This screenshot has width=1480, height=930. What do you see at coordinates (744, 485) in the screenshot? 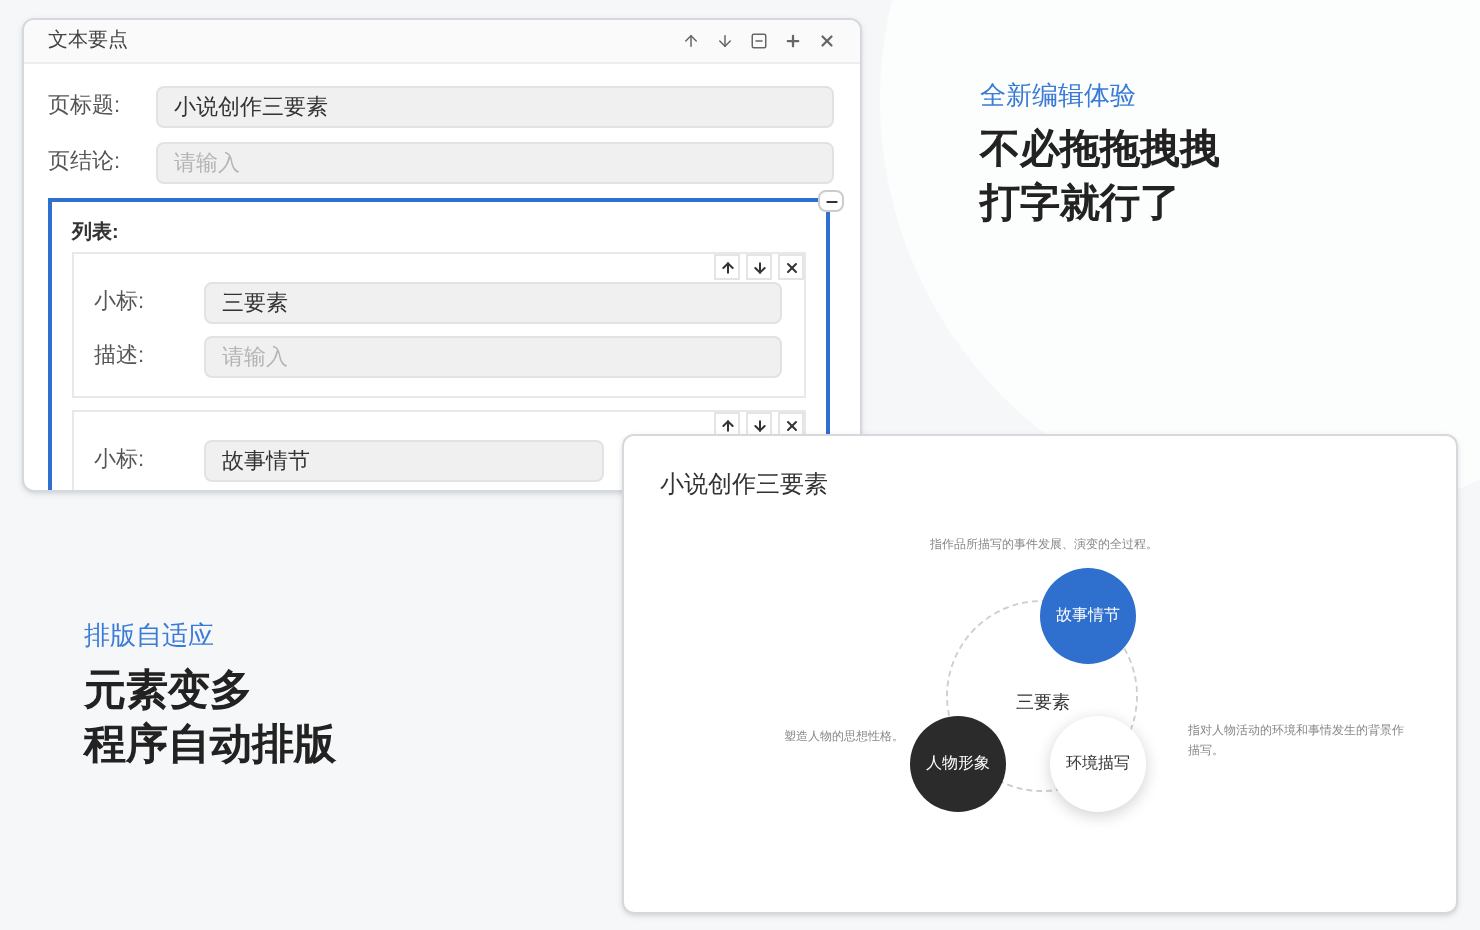
I see `card-title: 小说创作三要素` at bounding box center [744, 485].